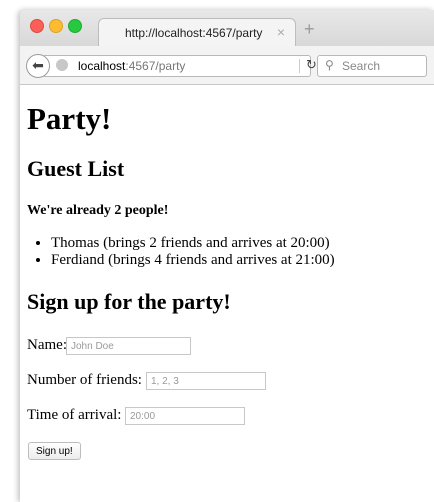 This screenshot has height=502, width=434. Describe the element at coordinates (361, 66) in the screenshot. I see `search-placeholder: Search` at that location.